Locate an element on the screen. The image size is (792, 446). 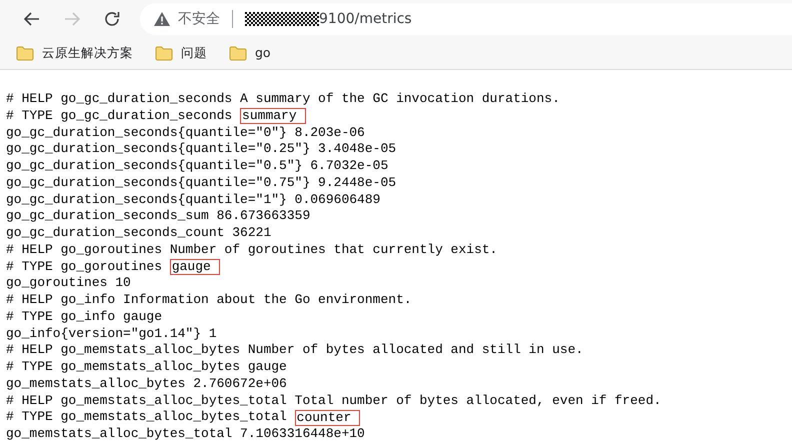
code-line: # TYPE go_gc_duration_seconds is located at coordinates (119, 116).